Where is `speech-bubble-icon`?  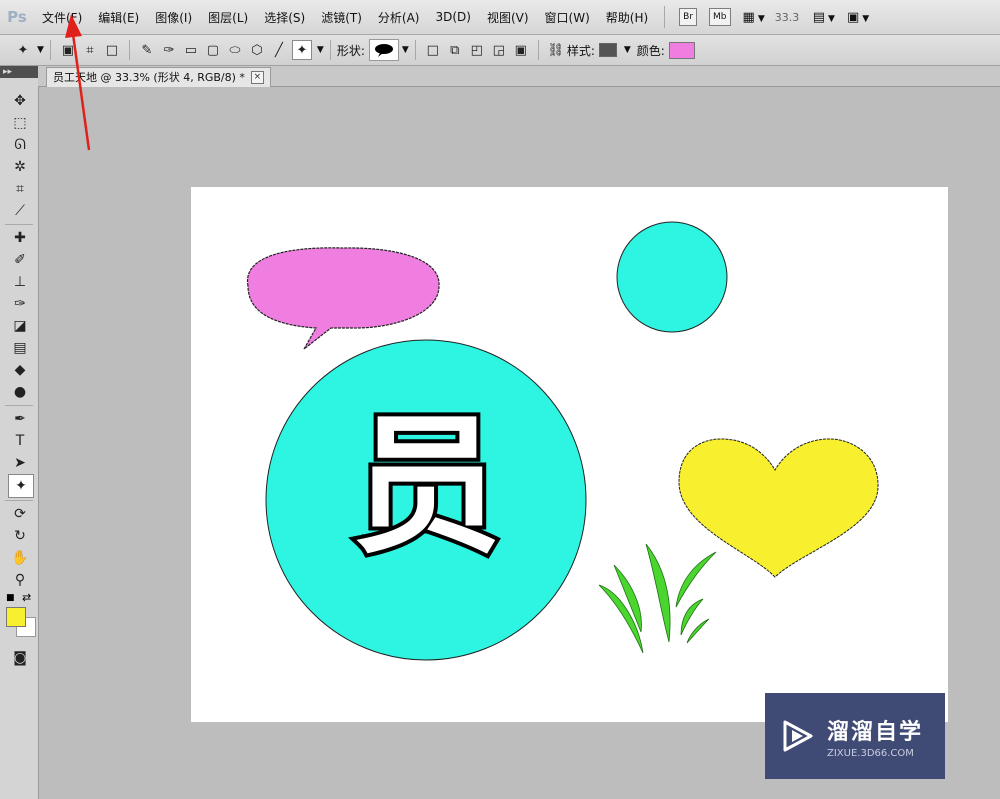 speech-bubble-icon is located at coordinates (383, 50).